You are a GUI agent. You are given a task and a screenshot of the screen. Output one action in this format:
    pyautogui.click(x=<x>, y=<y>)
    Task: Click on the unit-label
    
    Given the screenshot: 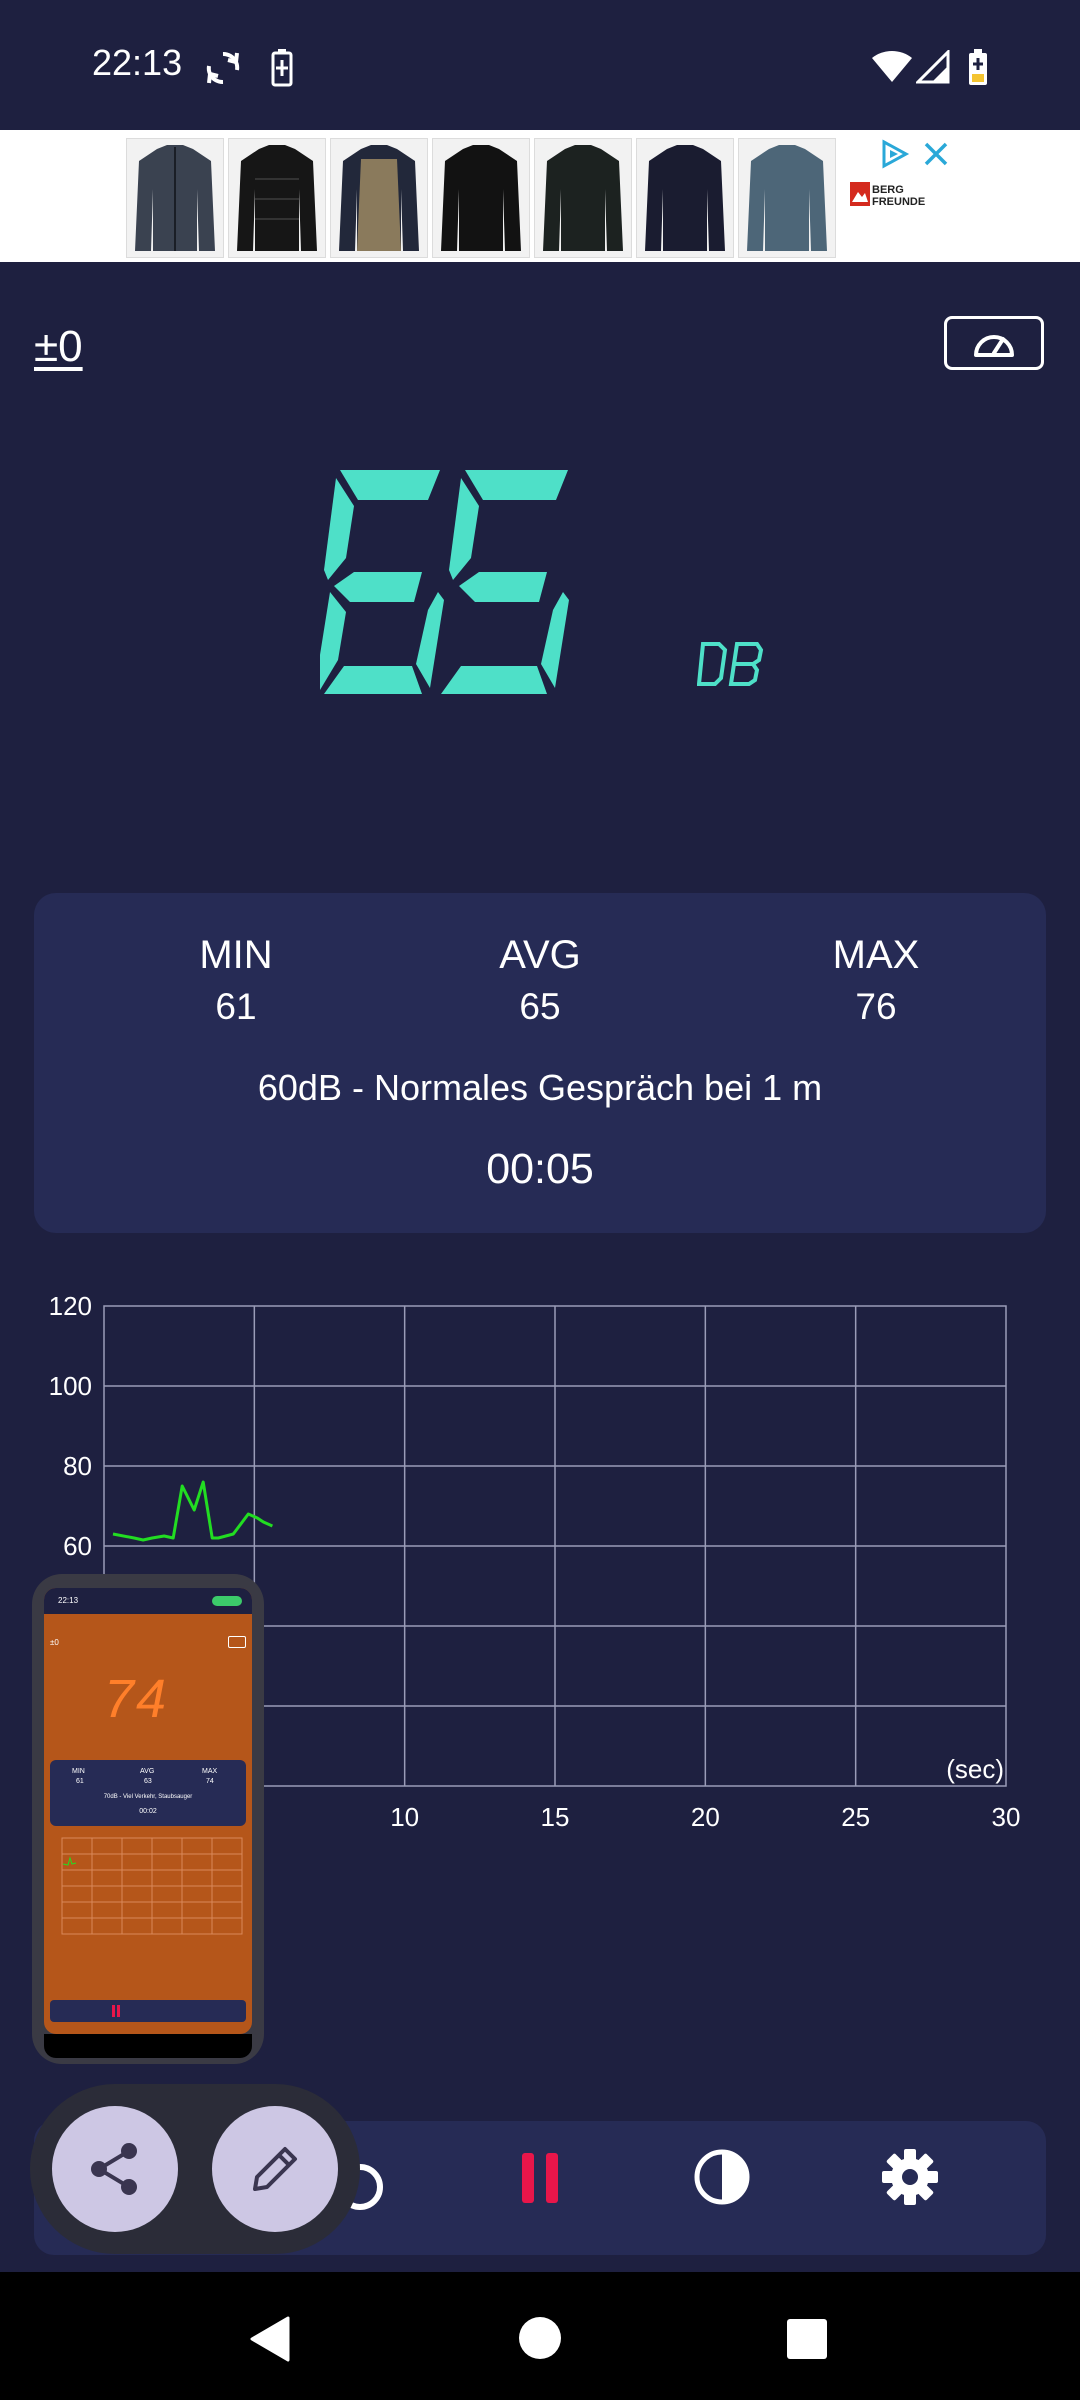 What is the action you would take?
    pyautogui.click(x=730, y=664)
    